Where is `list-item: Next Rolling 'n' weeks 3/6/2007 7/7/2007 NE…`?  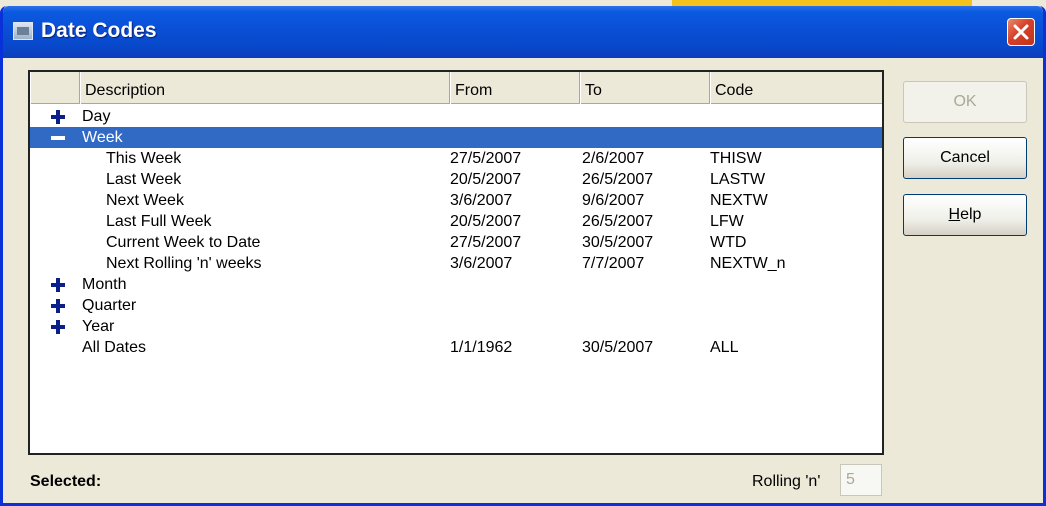 list-item: Next Rolling 'n' weeks 3/6/2007 7/7/2007 NE… is located at coordinates (456, 263).